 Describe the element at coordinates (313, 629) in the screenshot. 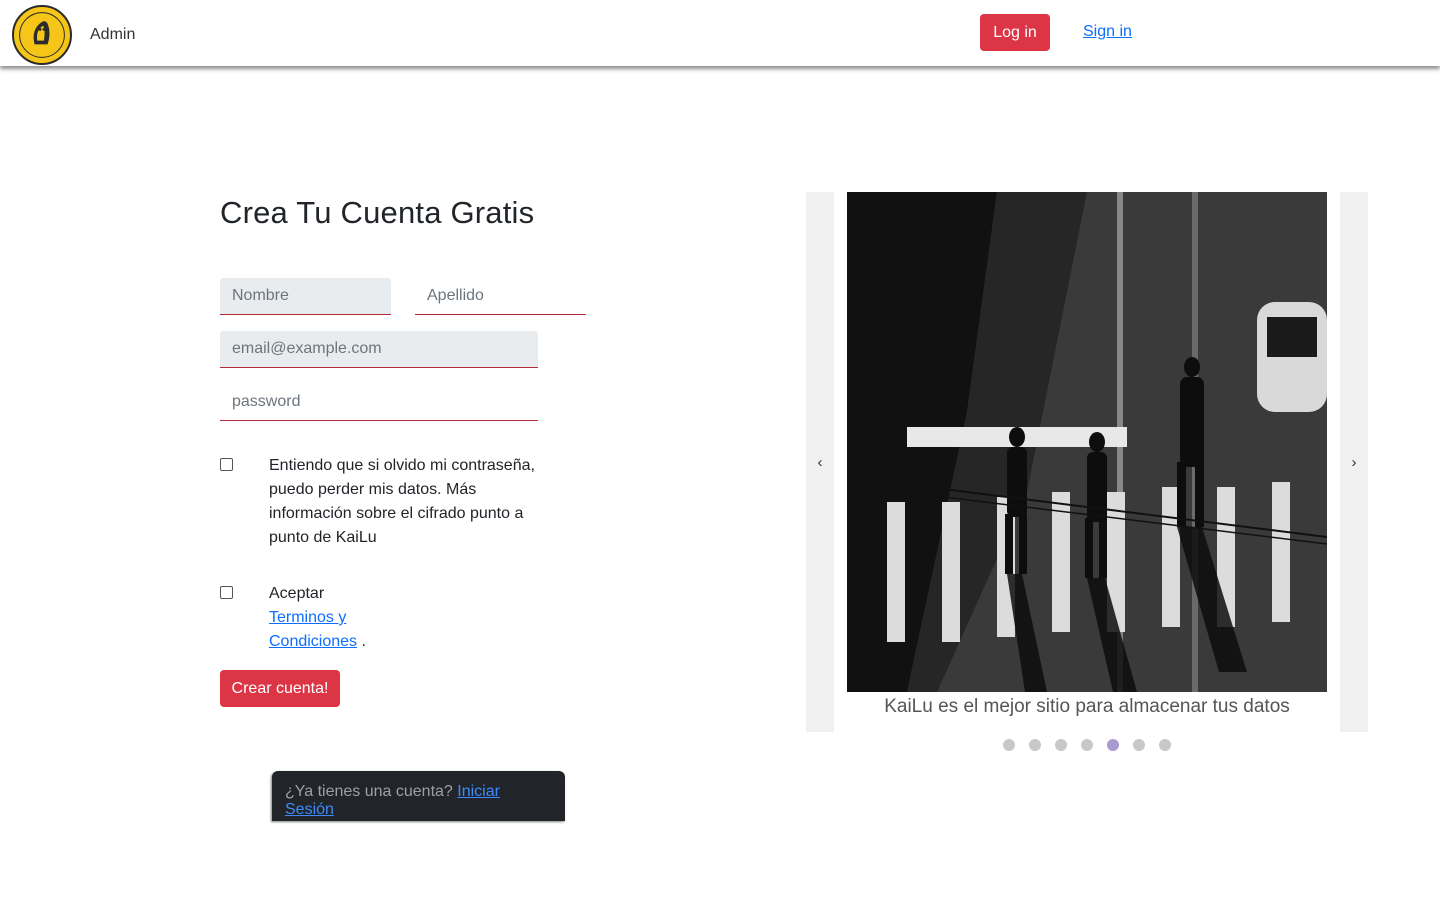

I see `terms-link: Terminos y Condiciones` at that location.